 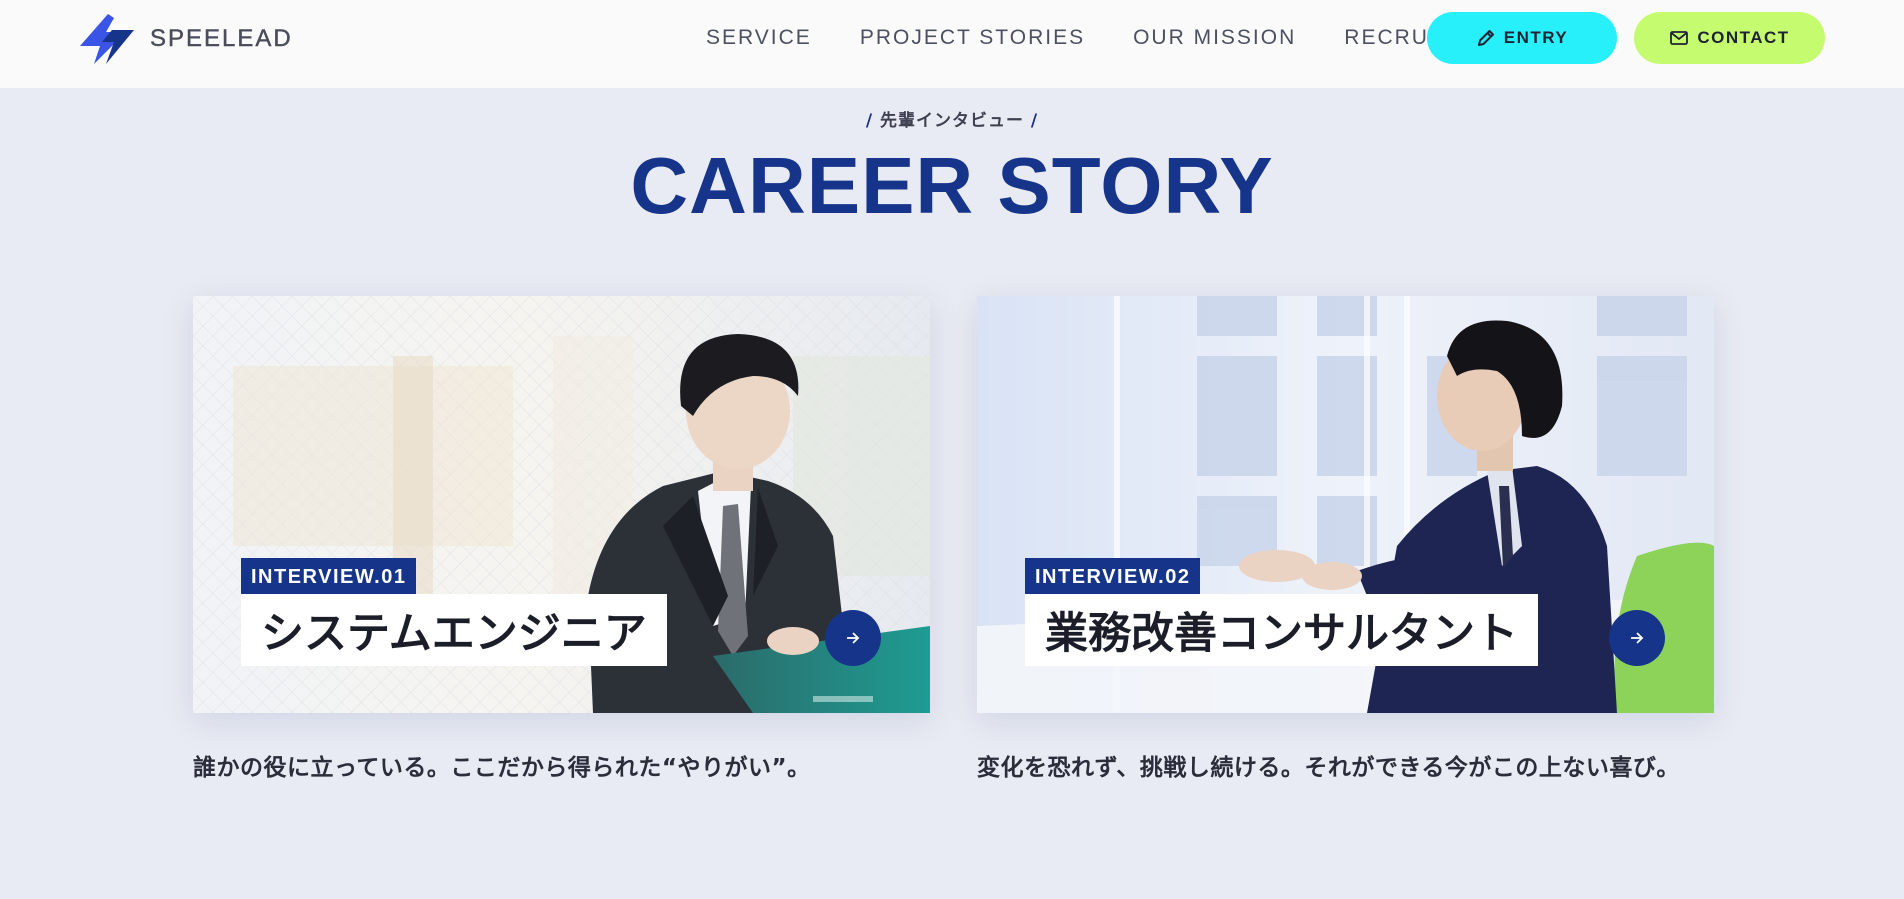 I want to click on nav-item-service: SERVICE, so click(x=759, y=38).